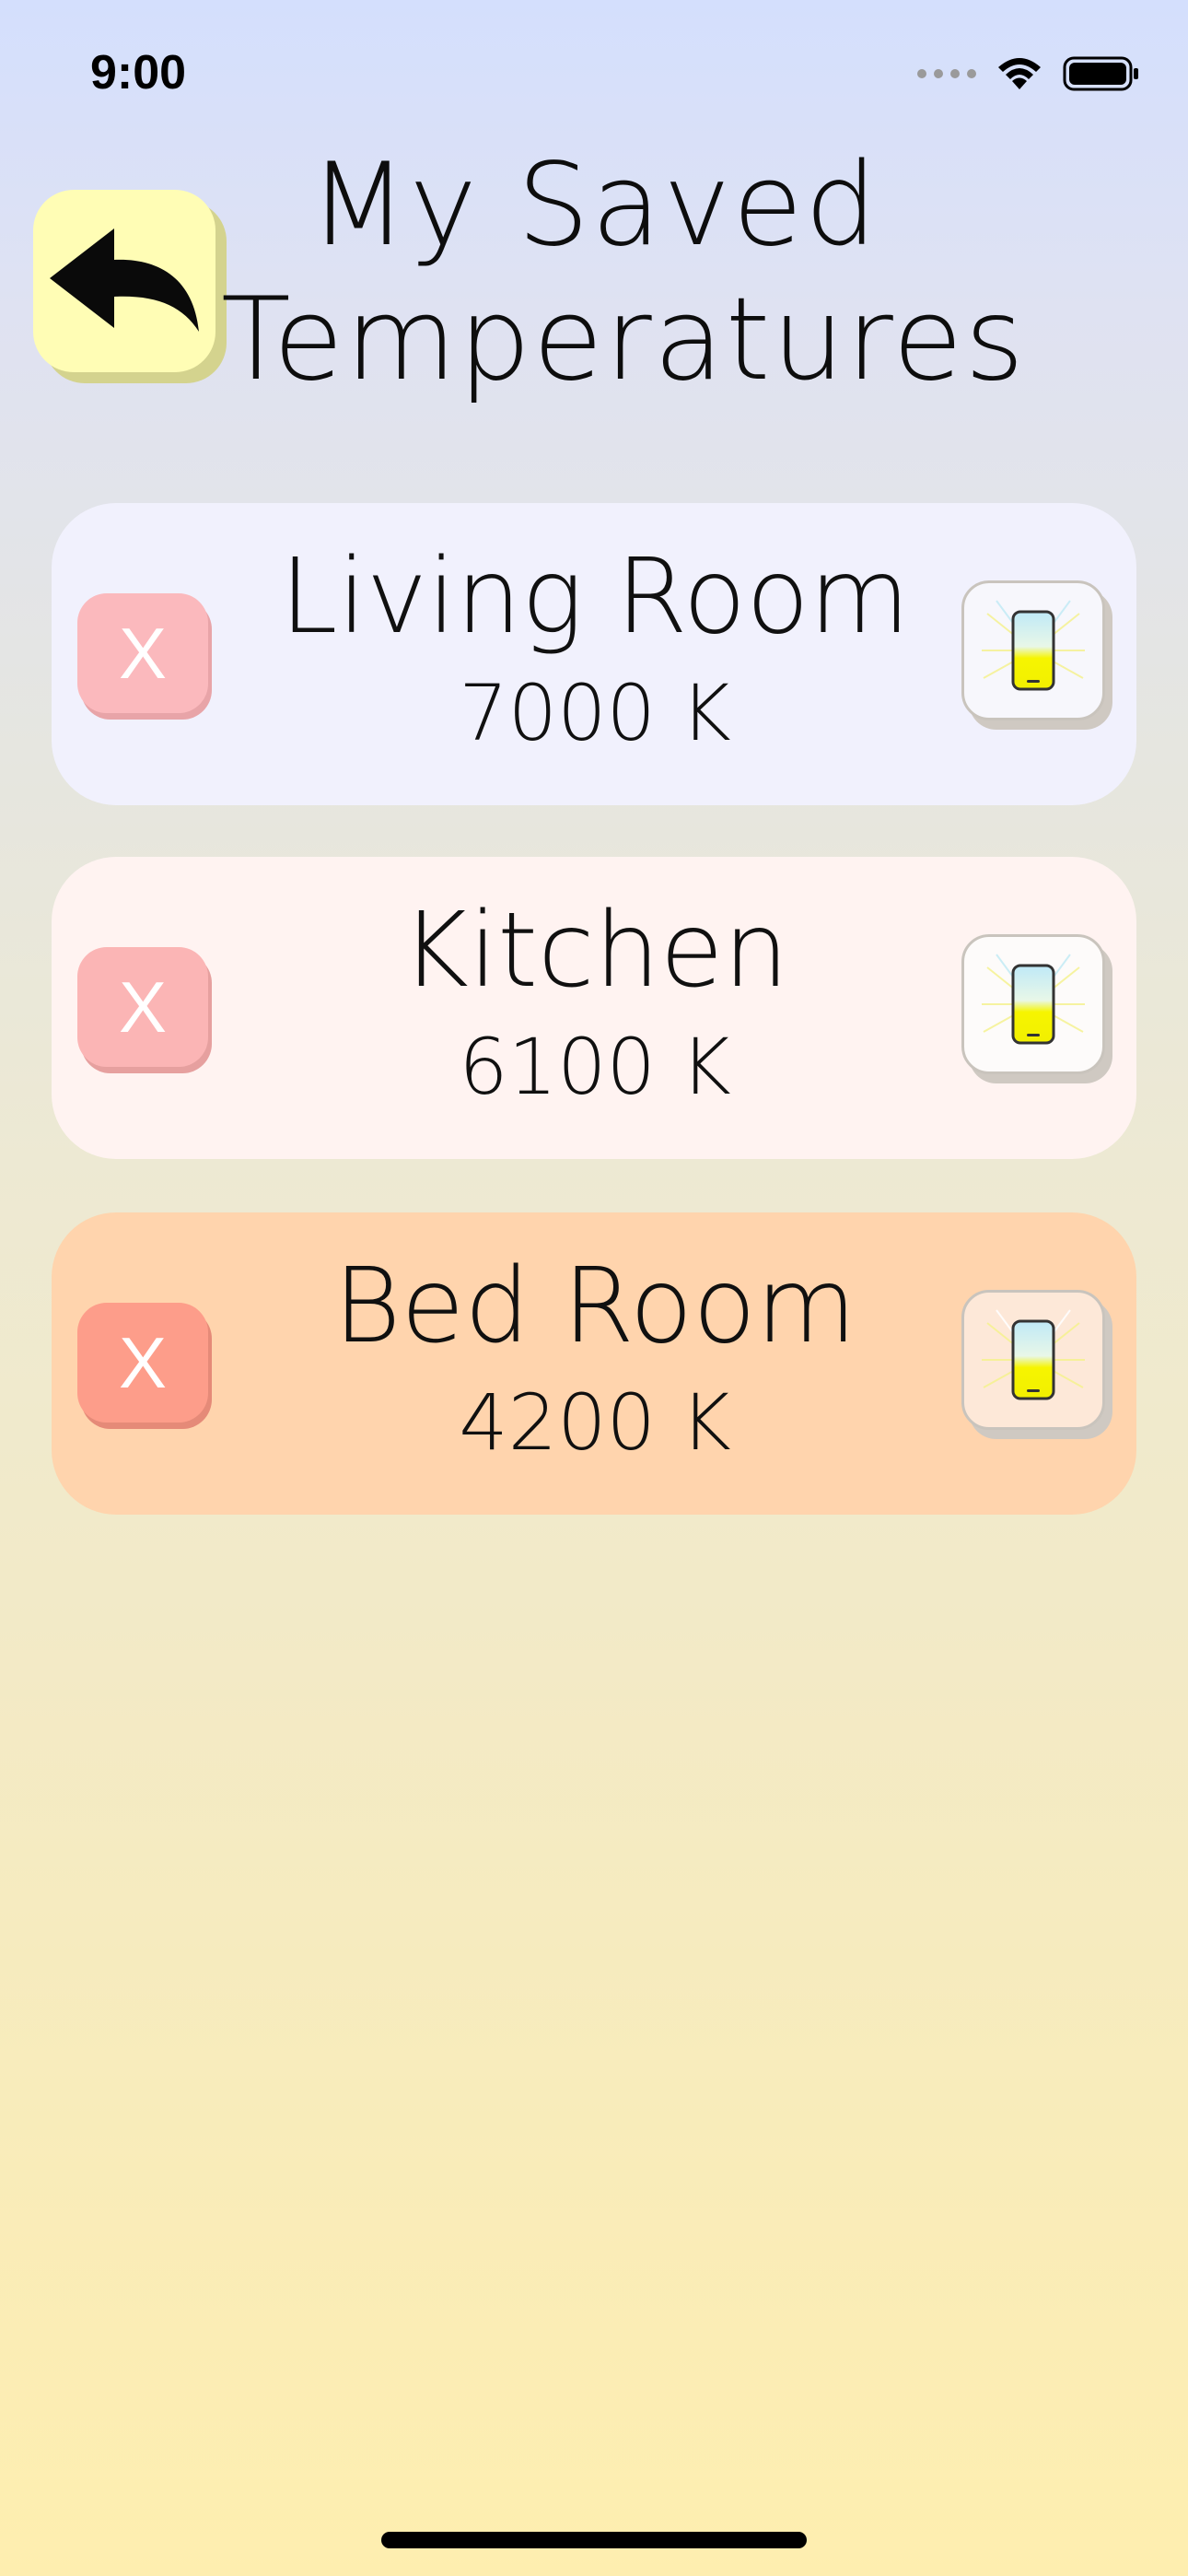 Image resolution: width=1188 pixels, height=2576 pixels. Describe the element at coordinates (1019, 73) in the screenshot. I see `wifi-icon` at that location.